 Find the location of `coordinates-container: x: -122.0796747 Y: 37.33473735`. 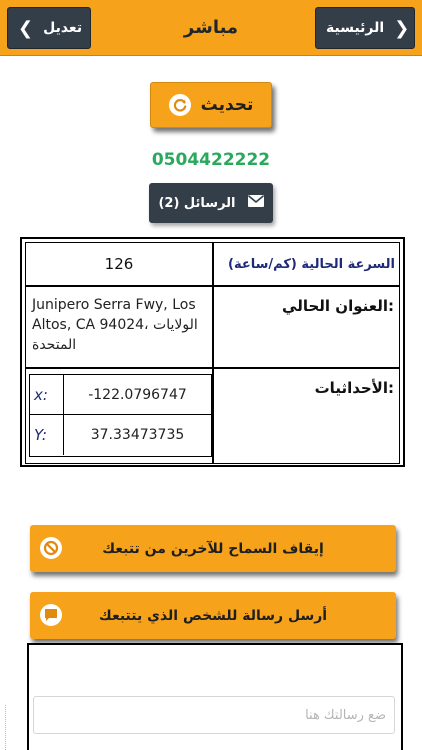

coordinates-container: x: -122.0796747 Y: 37.33473735 is located at coordinates (119, 416).